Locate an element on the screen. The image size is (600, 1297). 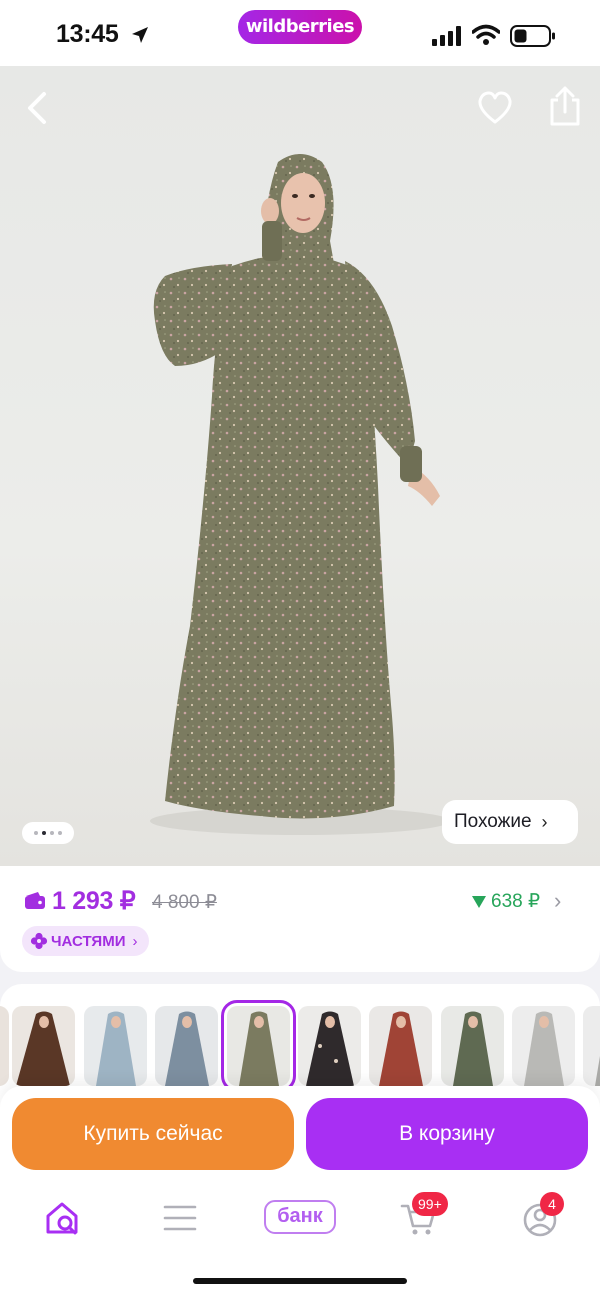
similar-items-button: Похожие › is located at coordinates (510, 822).